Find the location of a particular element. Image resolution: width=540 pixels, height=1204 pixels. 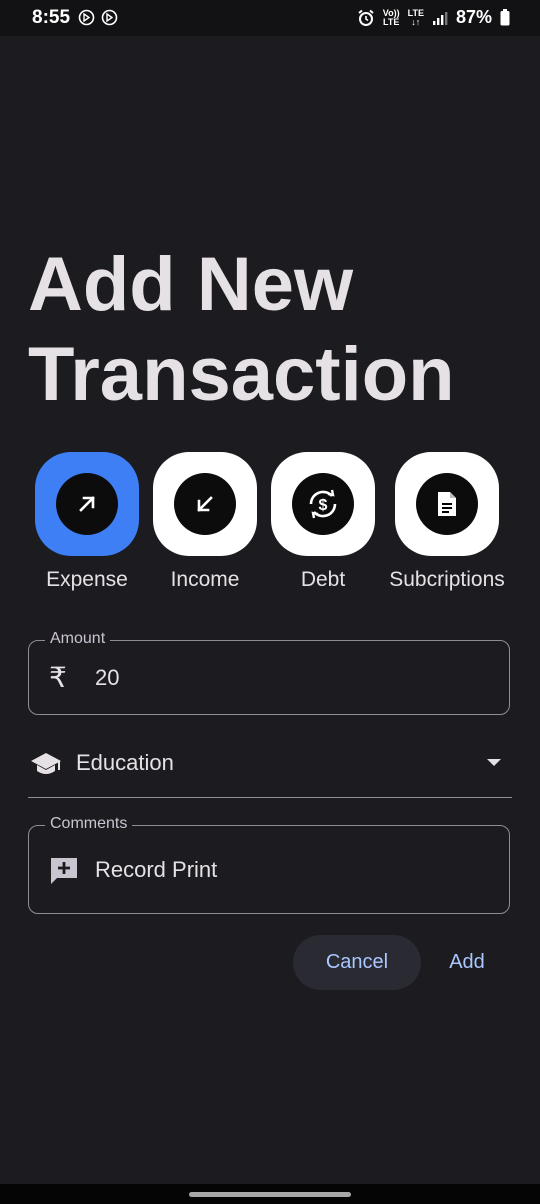

rupee-icon: ₹ is located at coordinates (58, 677).